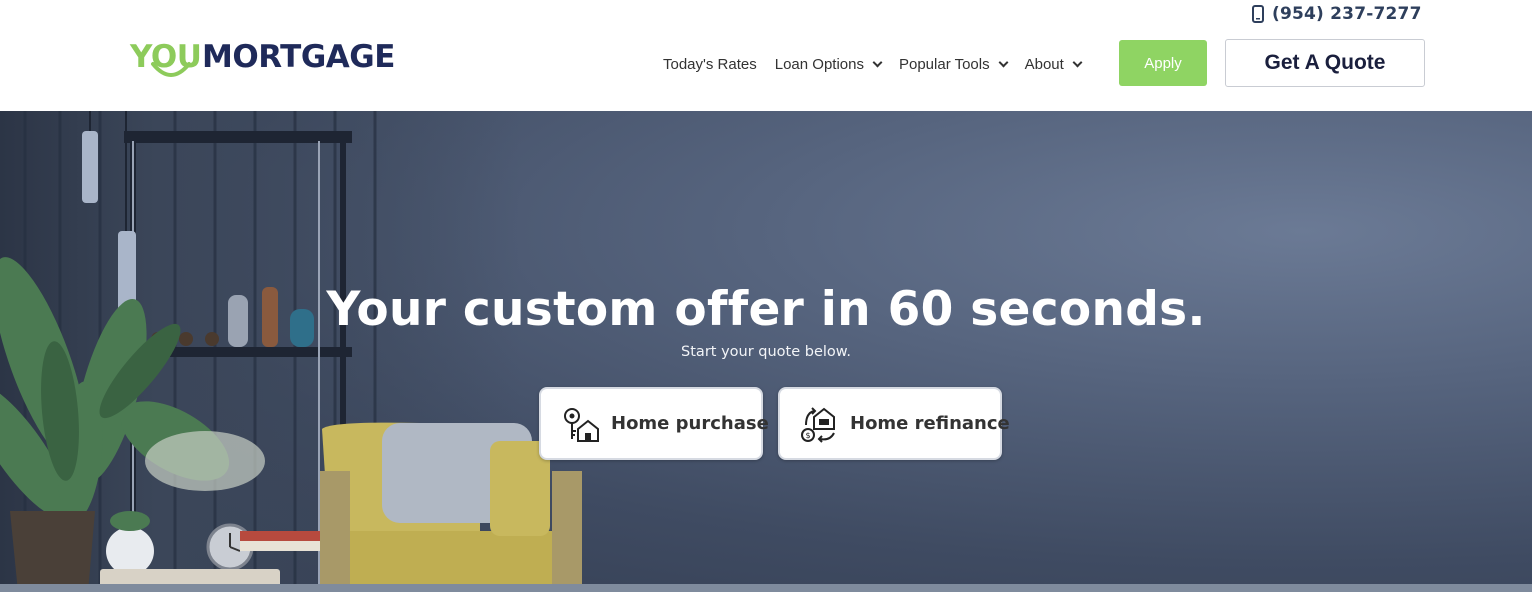 This screenshot has height=592, width=1532. I want to click on hero-subtitle: Start your quote below., so click(766, 352).